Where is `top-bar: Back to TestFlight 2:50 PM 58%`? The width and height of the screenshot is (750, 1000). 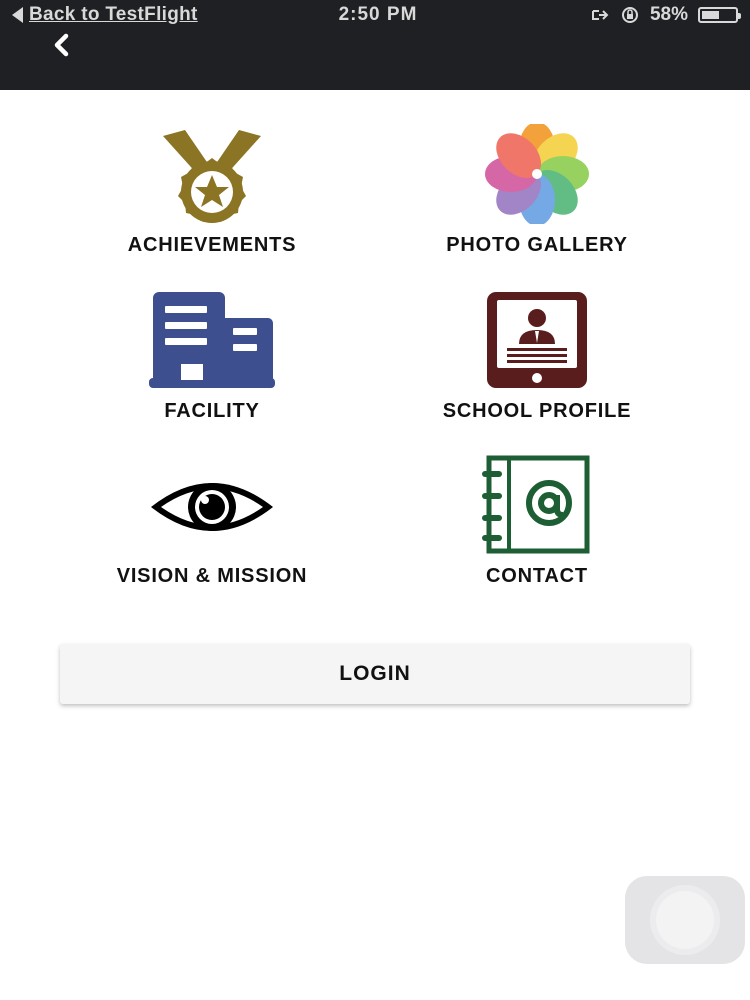 top-bar: Back to TestFlight 2:50 PM 58% is located at coordinates (375, 45).